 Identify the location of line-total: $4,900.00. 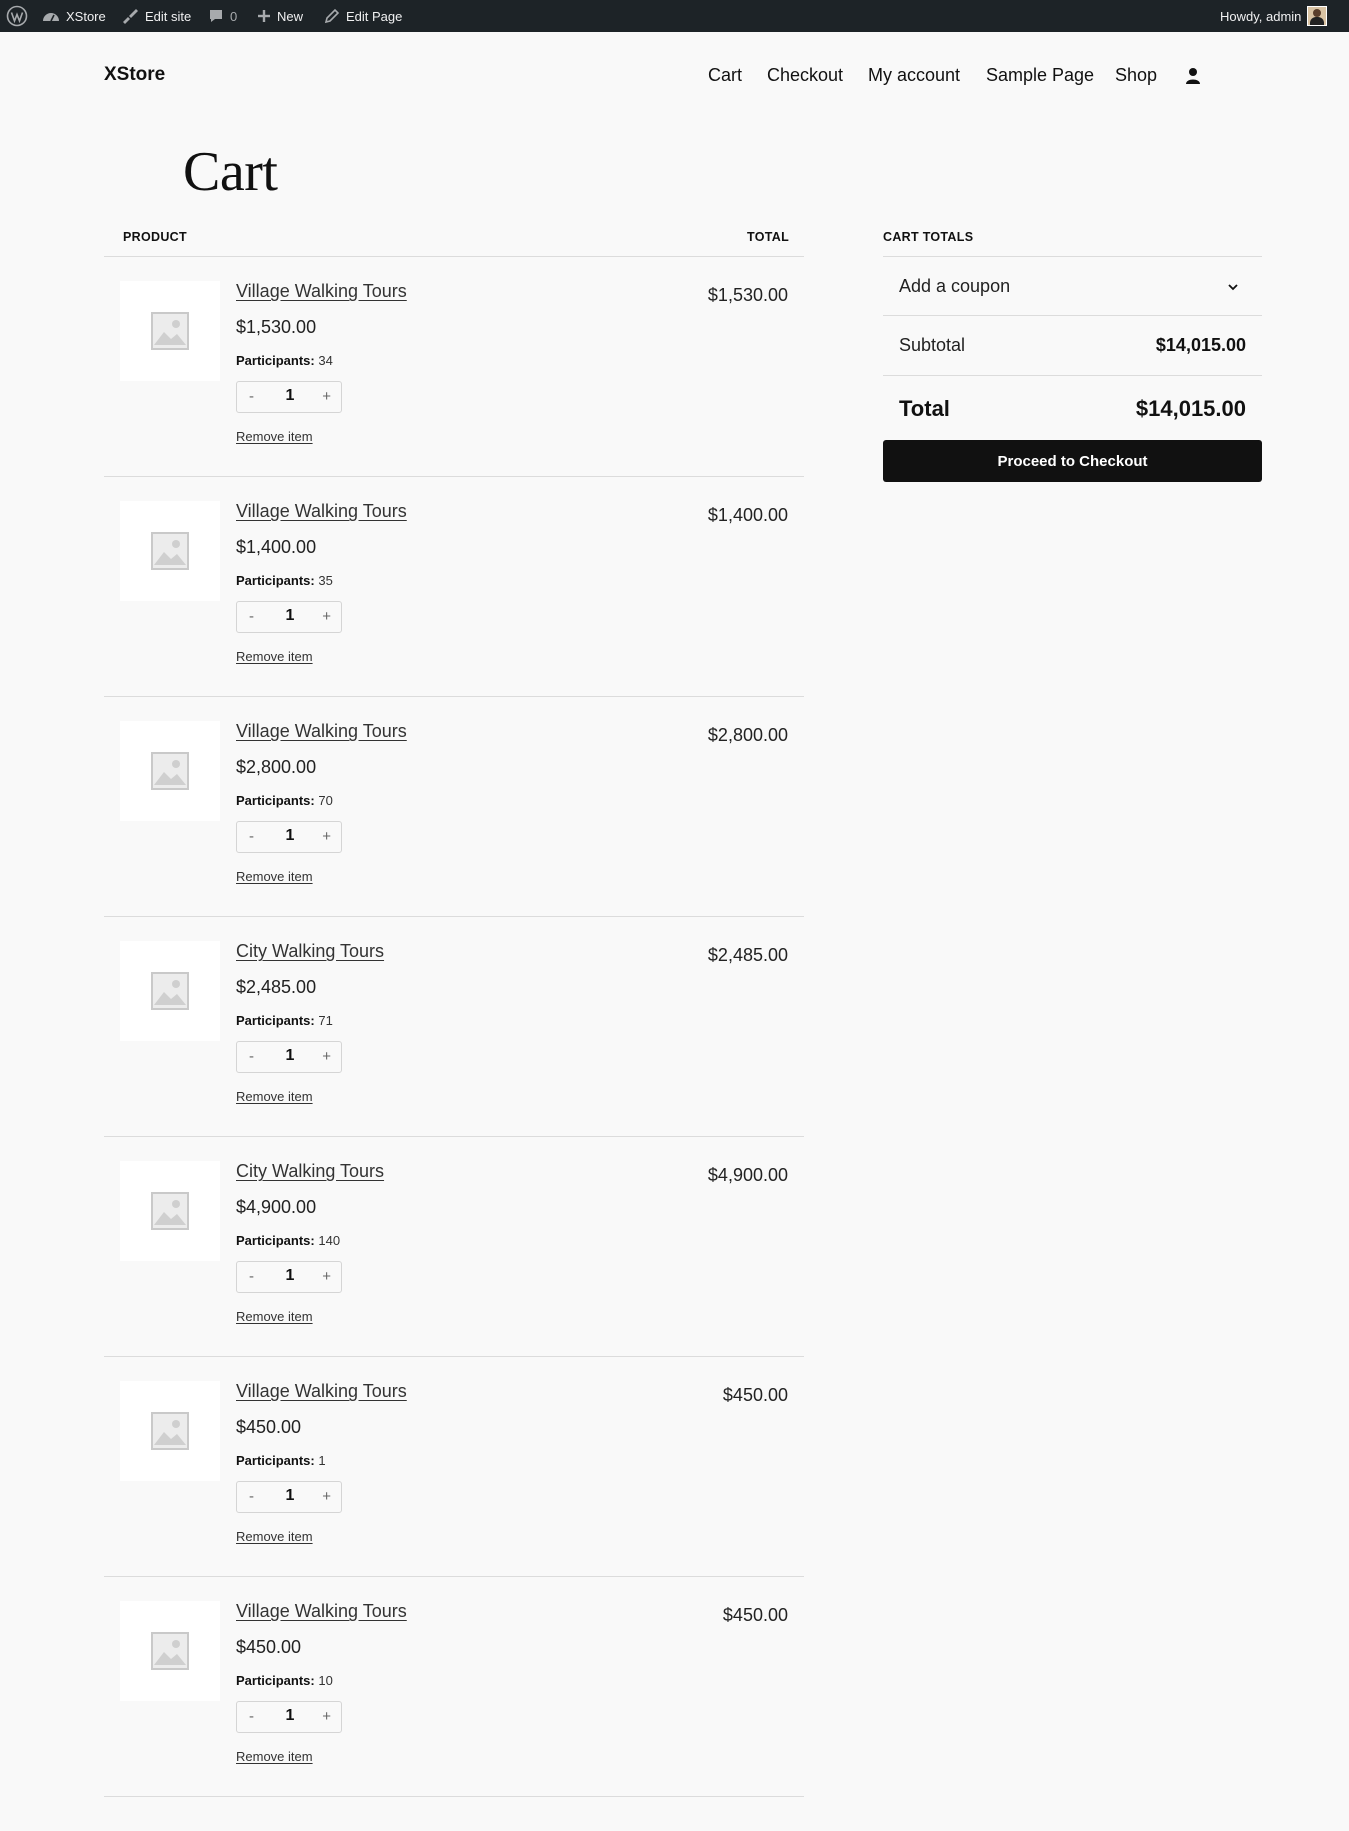
(747, 1175).